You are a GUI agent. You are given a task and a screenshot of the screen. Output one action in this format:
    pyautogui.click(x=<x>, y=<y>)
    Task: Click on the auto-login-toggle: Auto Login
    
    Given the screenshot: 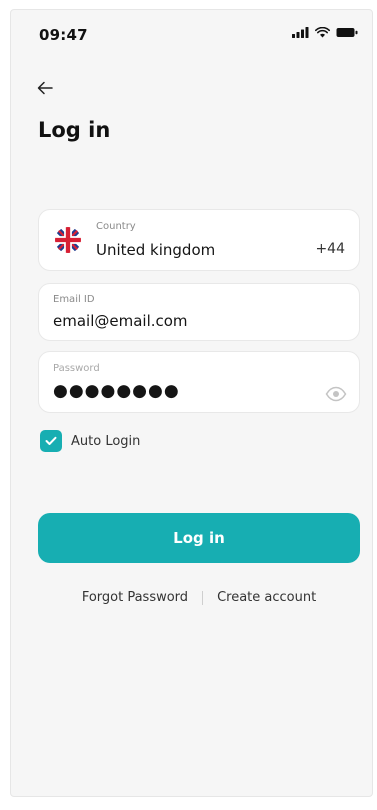 What is the action you would take?
    pyautogui.click(x=90, y=441)
    